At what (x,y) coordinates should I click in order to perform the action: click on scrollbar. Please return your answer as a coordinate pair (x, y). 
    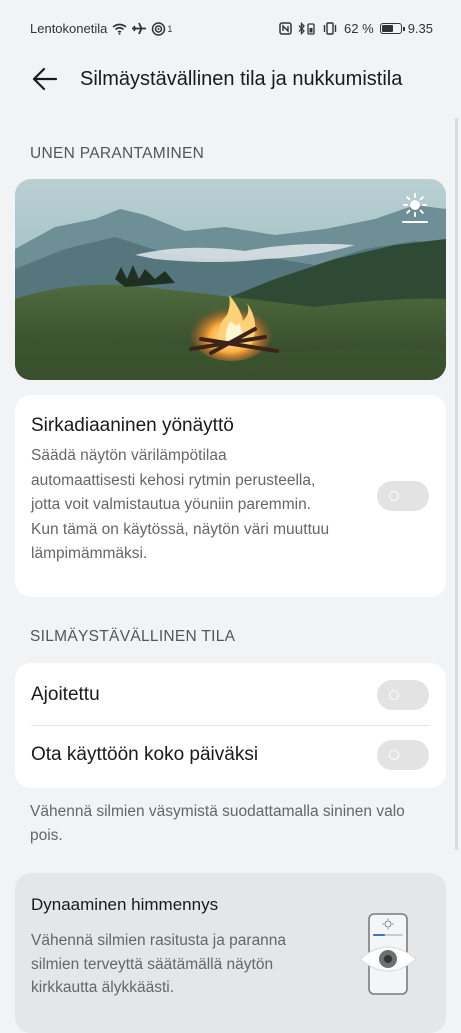
    Looking at the image, I should click on (456, 484).